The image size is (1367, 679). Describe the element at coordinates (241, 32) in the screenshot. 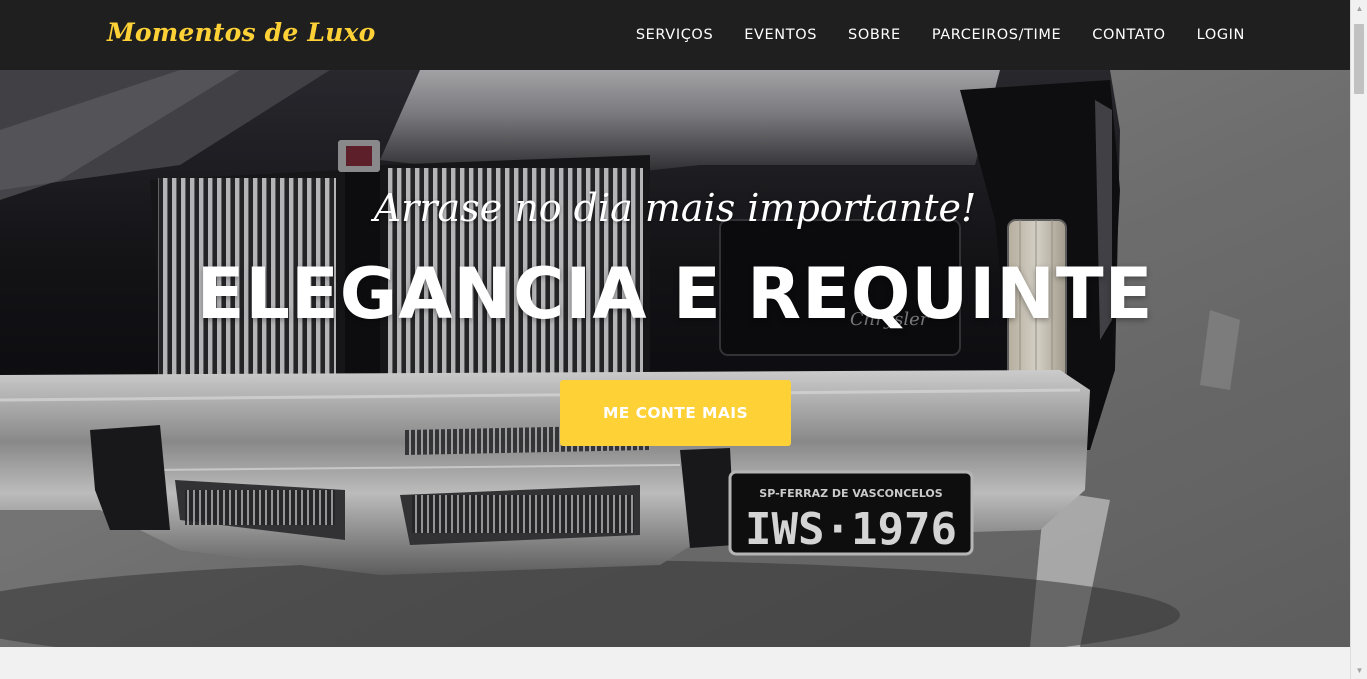

I see `brand-logo: Momentos de Luxo` at that location.